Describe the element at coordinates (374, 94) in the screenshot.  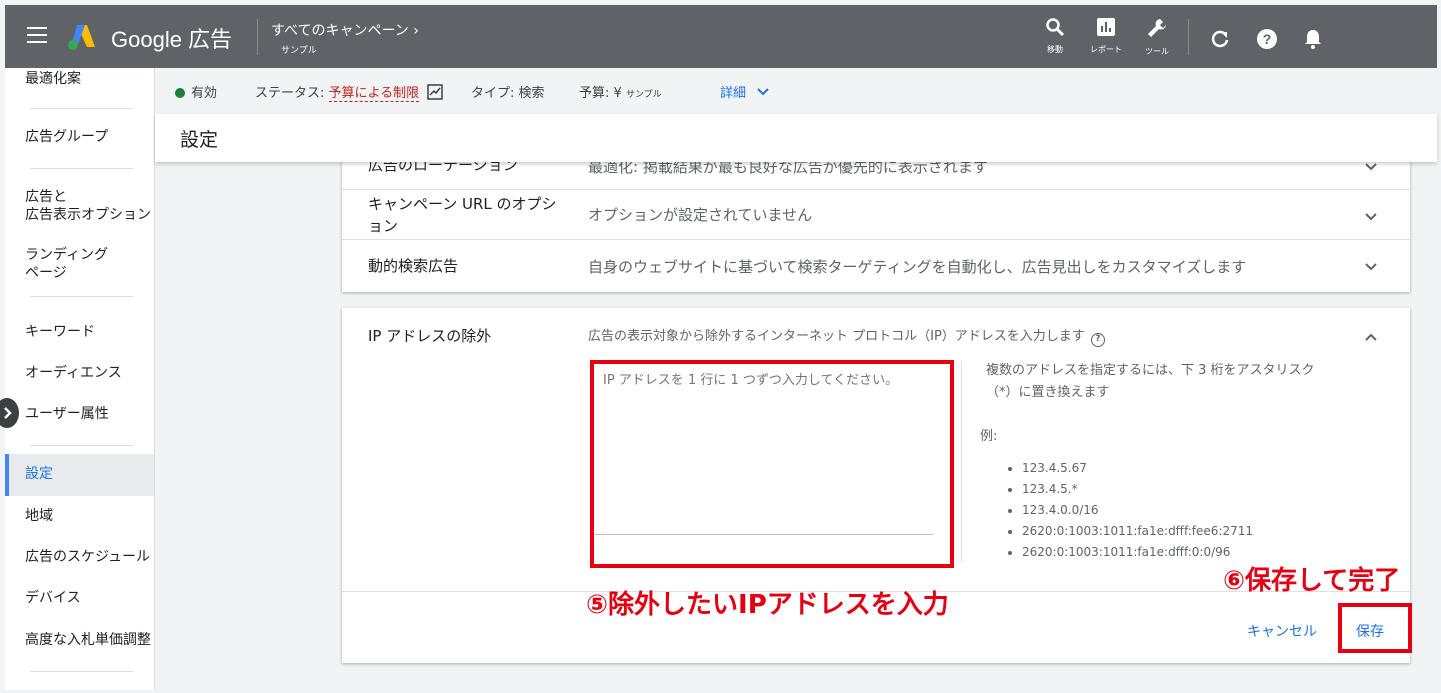
I see `status-limited-link: 予算による制限` at that location.